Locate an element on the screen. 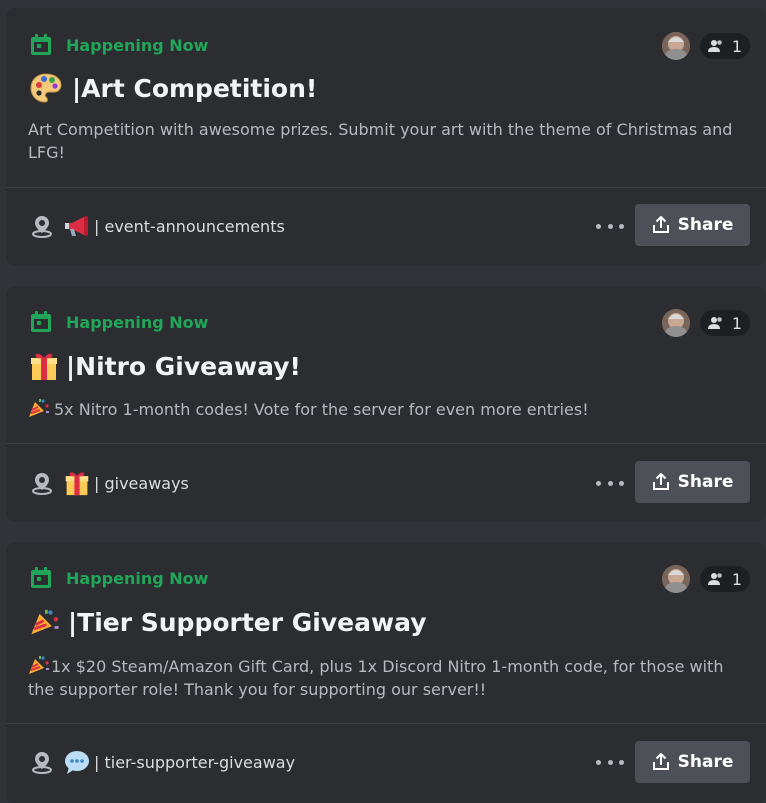 The image size is (766, 803). title-text: Tier Supporter Giveaway is located at coordinates (252, 622).